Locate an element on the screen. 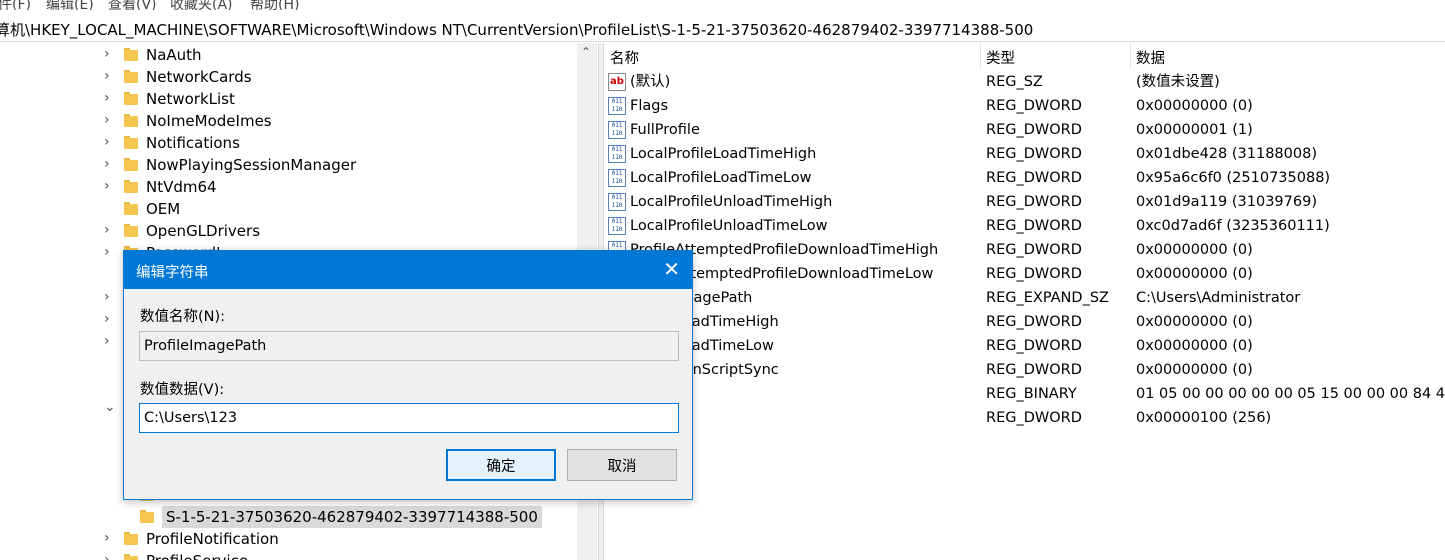  tree-item-label: Notifications is located at coordinates (193, 143).